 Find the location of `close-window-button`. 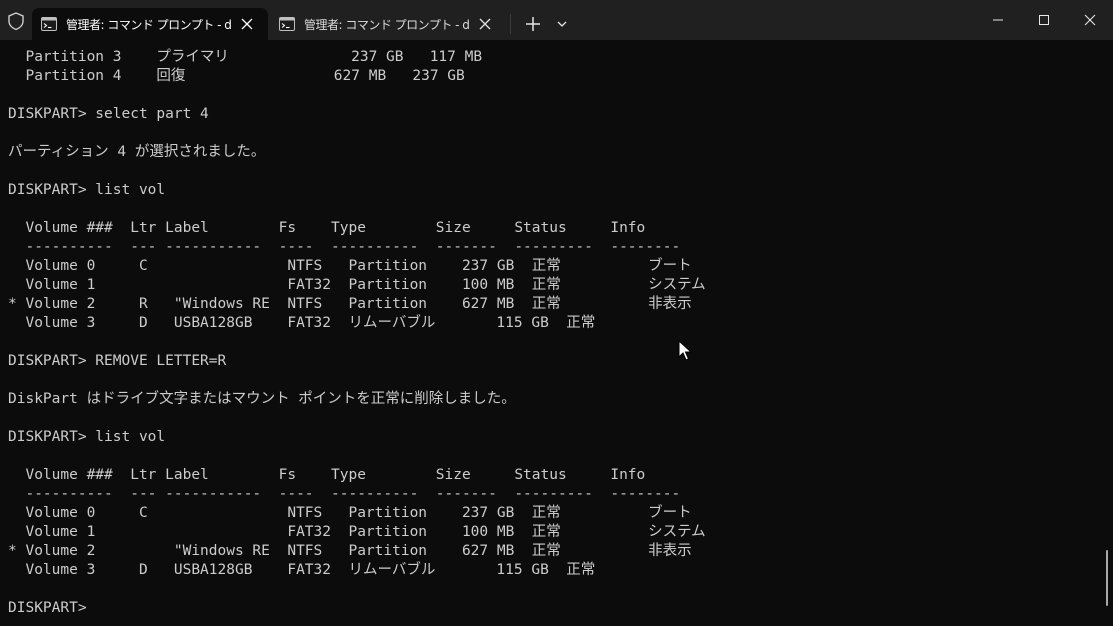

close-window-button is located at coordinates (1090, 20).